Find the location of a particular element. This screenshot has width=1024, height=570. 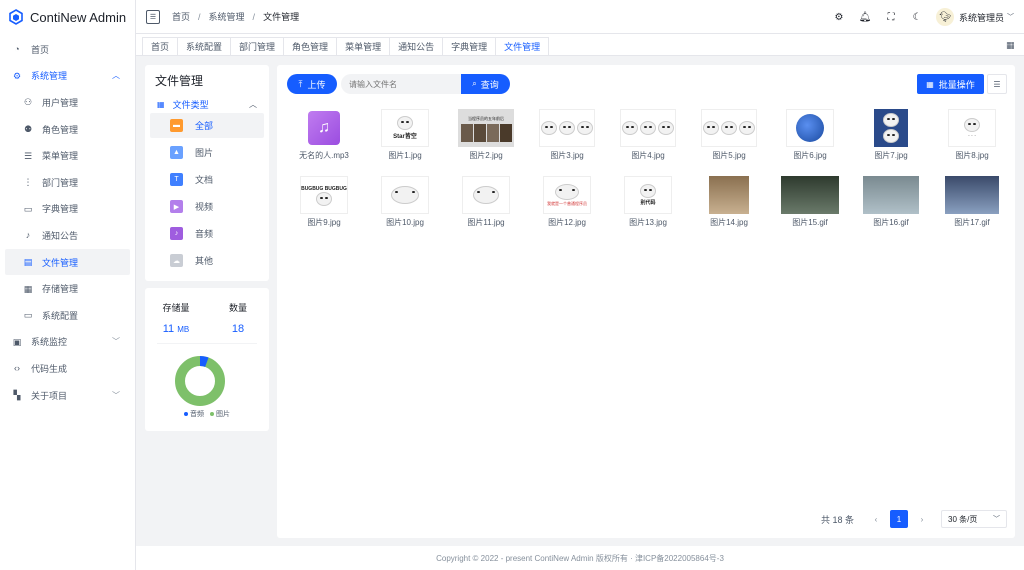

prev-page-button: ‹ is located at coordinates (876, 519).